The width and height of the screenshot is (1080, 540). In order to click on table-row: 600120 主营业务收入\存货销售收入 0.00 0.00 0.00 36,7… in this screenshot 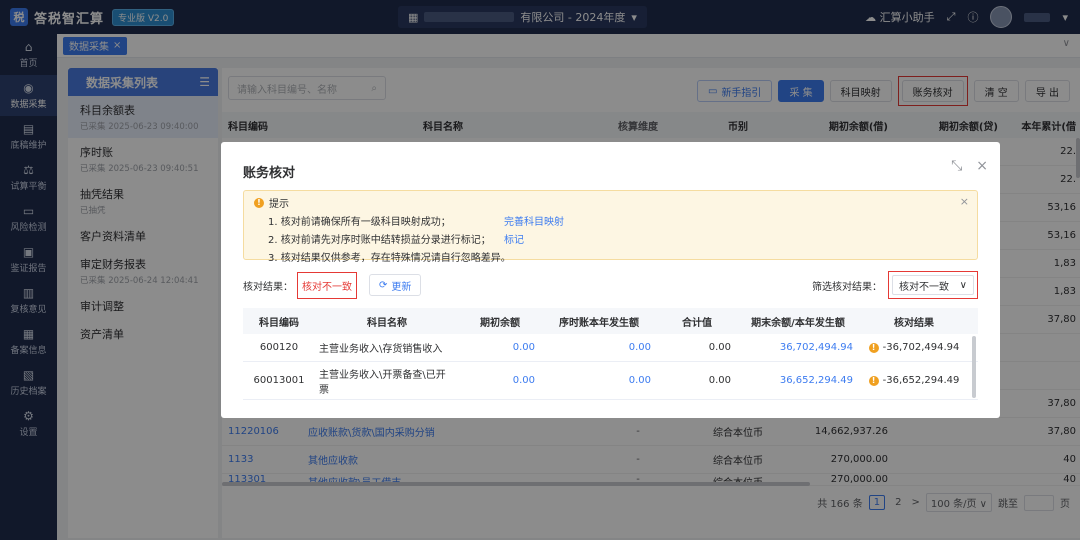, I will do `click(610, 348)`.